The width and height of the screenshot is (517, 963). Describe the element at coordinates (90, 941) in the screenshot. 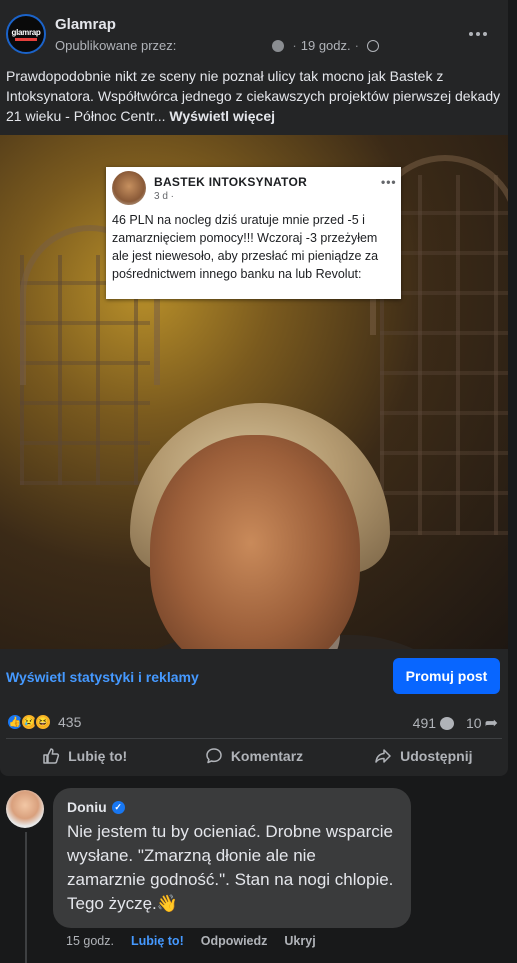

I see `comment-time: 15 godz.` at that location.